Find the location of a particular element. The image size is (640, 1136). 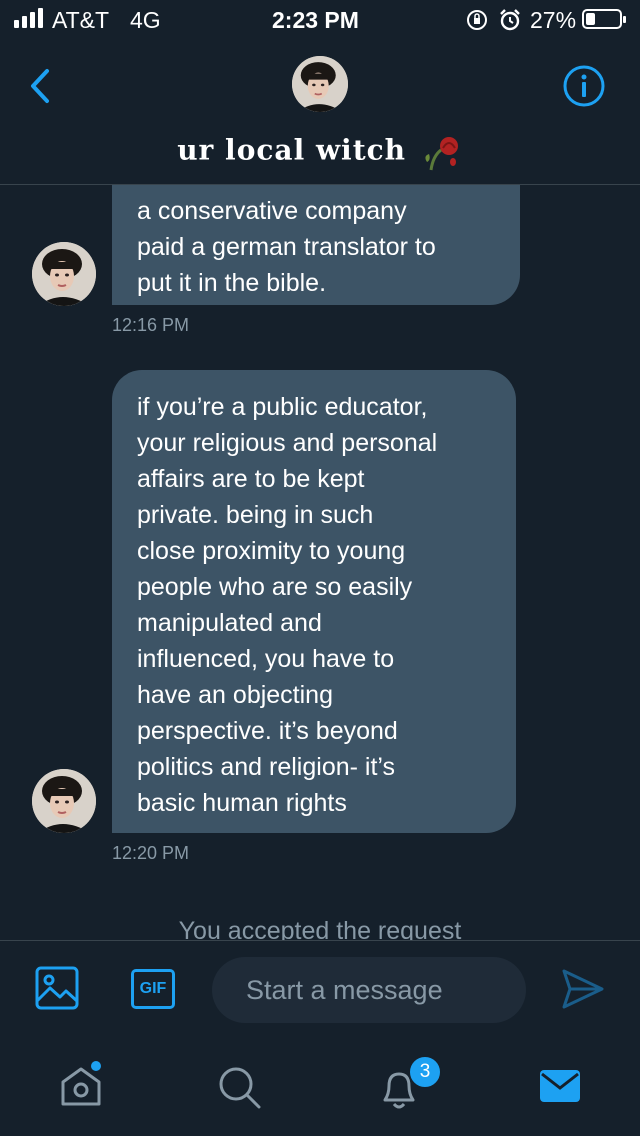

request-accepted-notice: You accepted the request is located at coordinates (320, 928).